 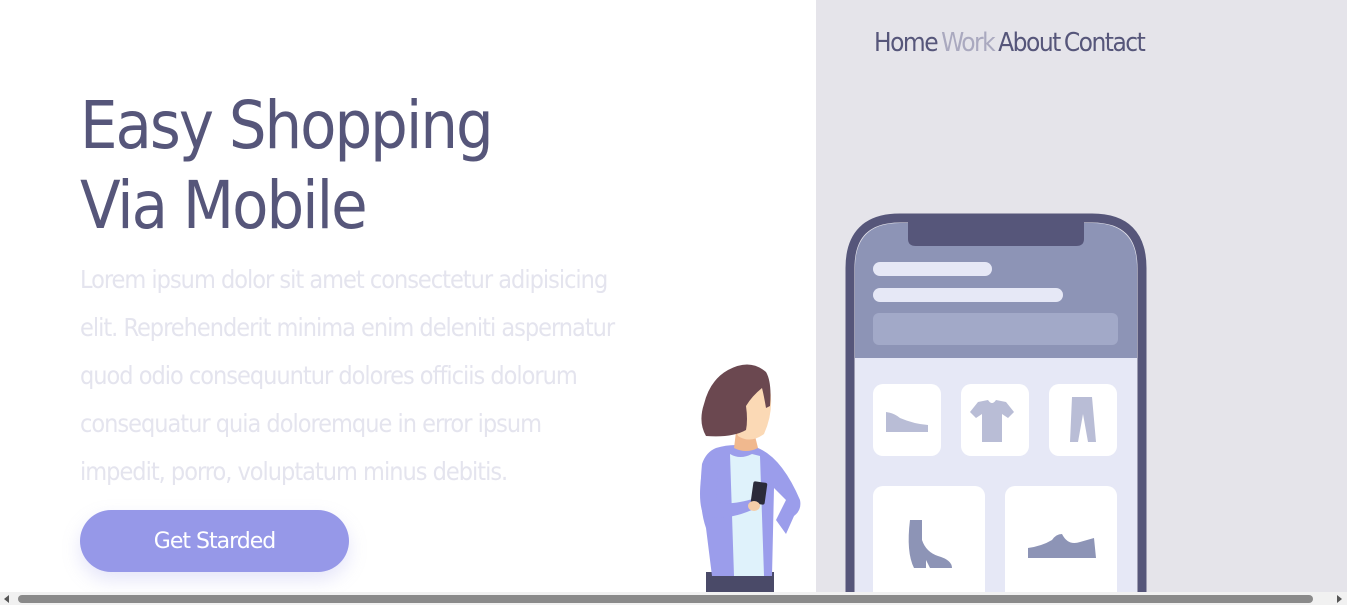 What do you see at coordinates (224, 205) in the screenshot?
I see `hero-title-line2: Via Mobile` at bounding box center [224, 205].